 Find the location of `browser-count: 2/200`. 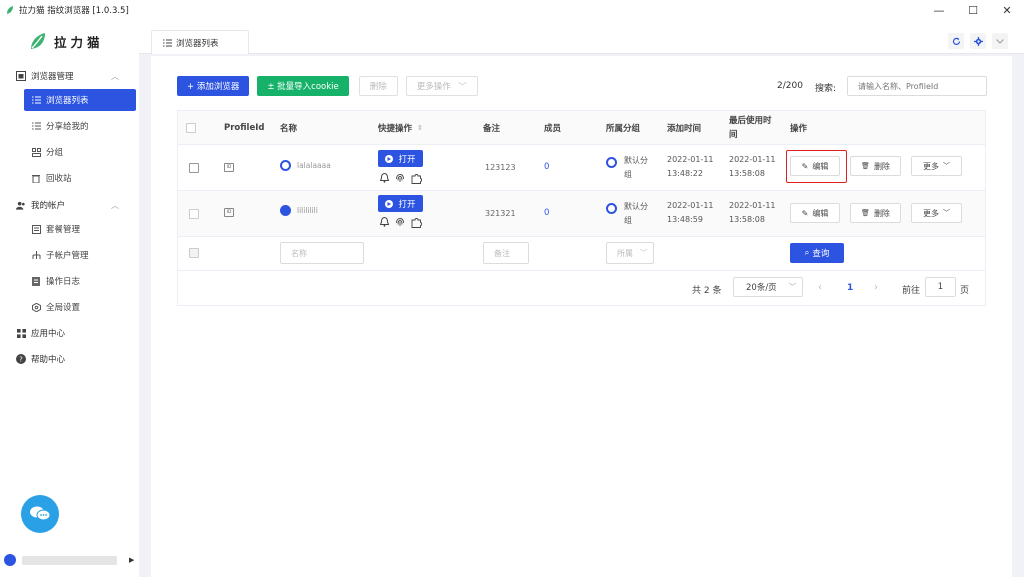

browser-count: 2/200 is located at coordinates (790, 86).